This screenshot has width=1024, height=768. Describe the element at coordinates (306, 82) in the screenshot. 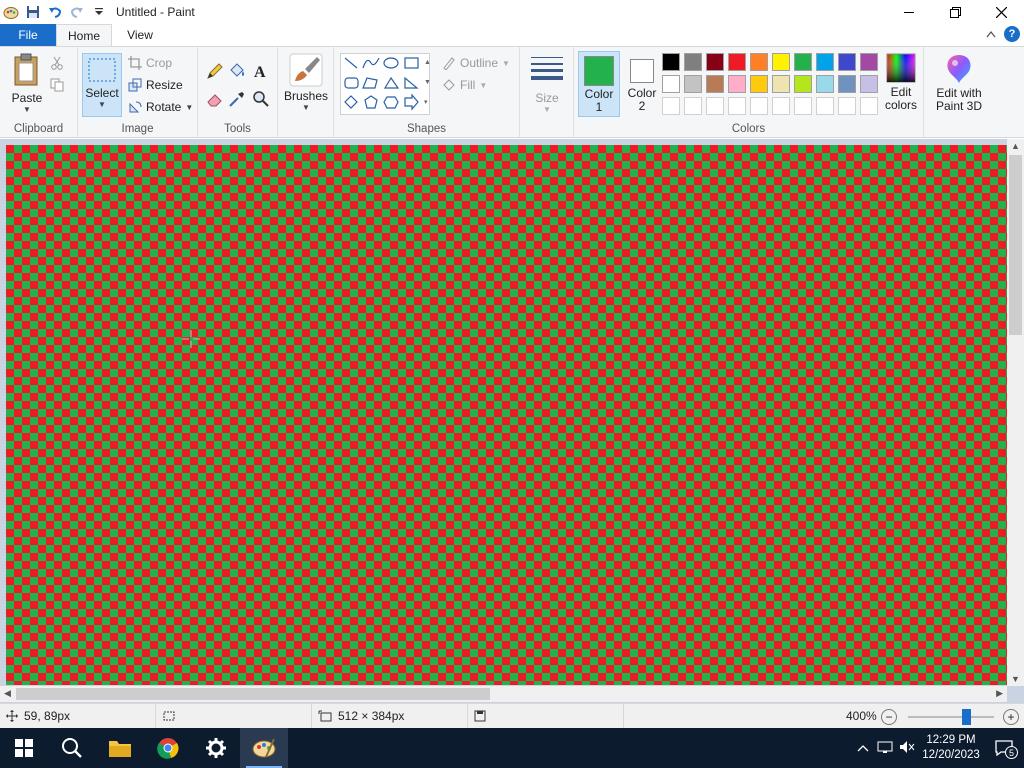

I see `brushes-button: Brushes ▼` at that location.